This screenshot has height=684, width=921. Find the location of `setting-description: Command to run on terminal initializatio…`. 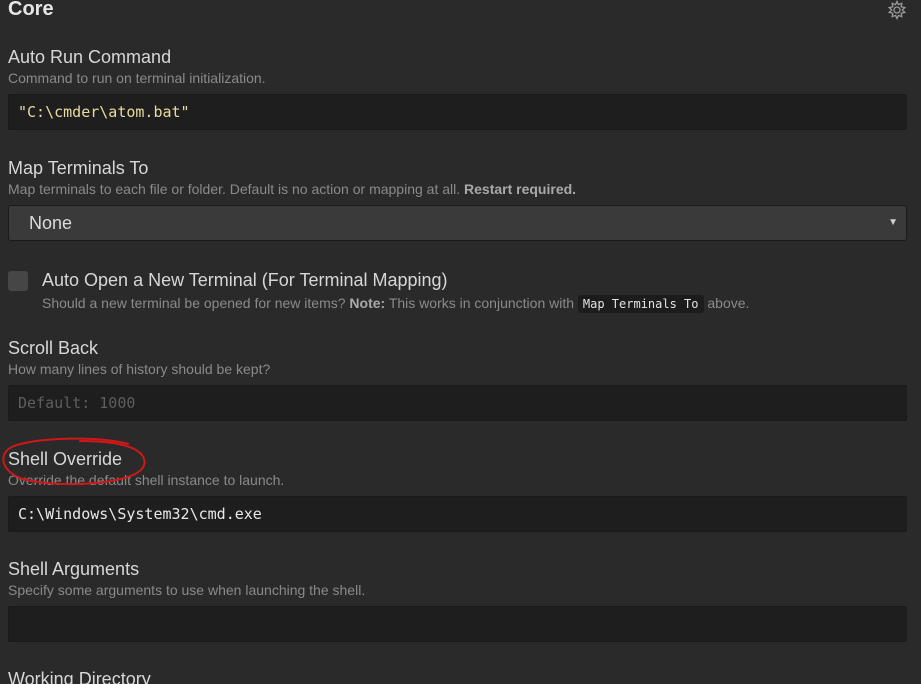

setting-description: Command to run on terminal initializatio… is located at coordinates (137, 78).